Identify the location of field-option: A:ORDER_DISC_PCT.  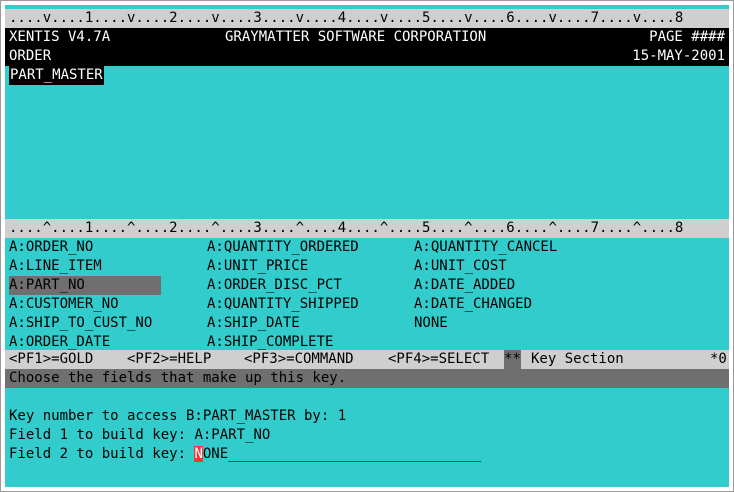
(274, 285).